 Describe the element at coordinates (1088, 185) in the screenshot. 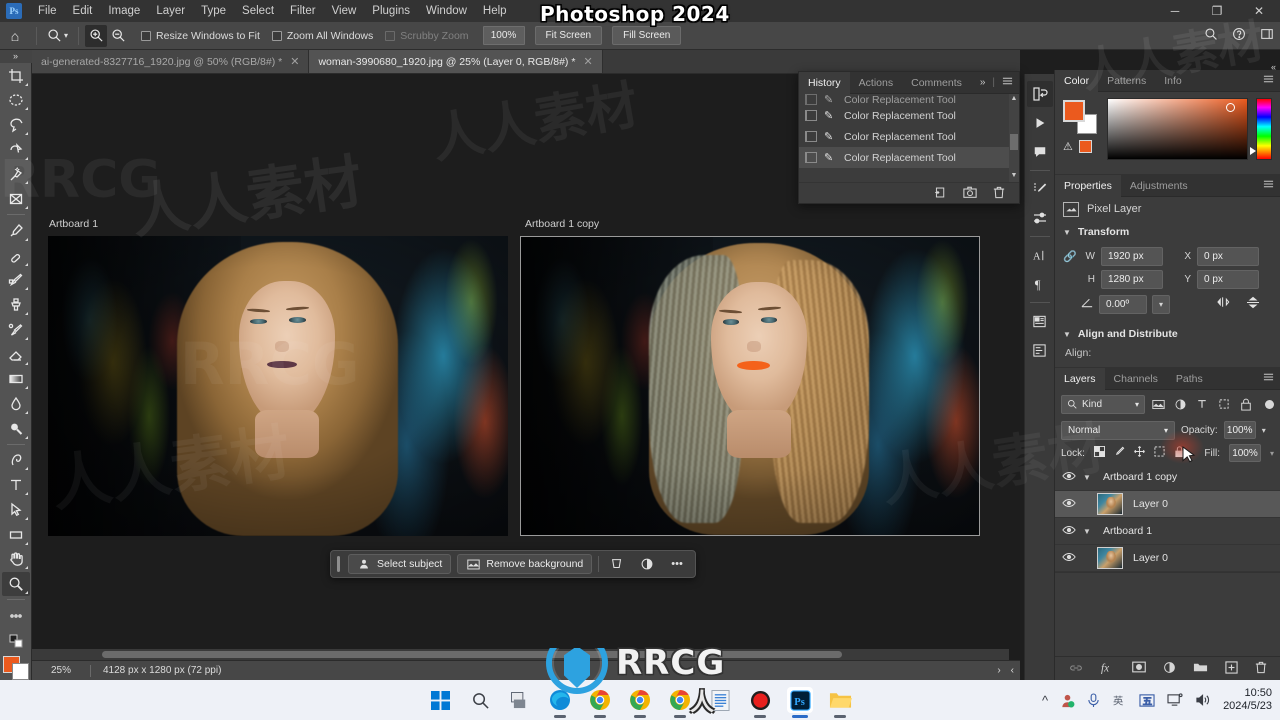

I see `tab-properties: Properties` at that location.